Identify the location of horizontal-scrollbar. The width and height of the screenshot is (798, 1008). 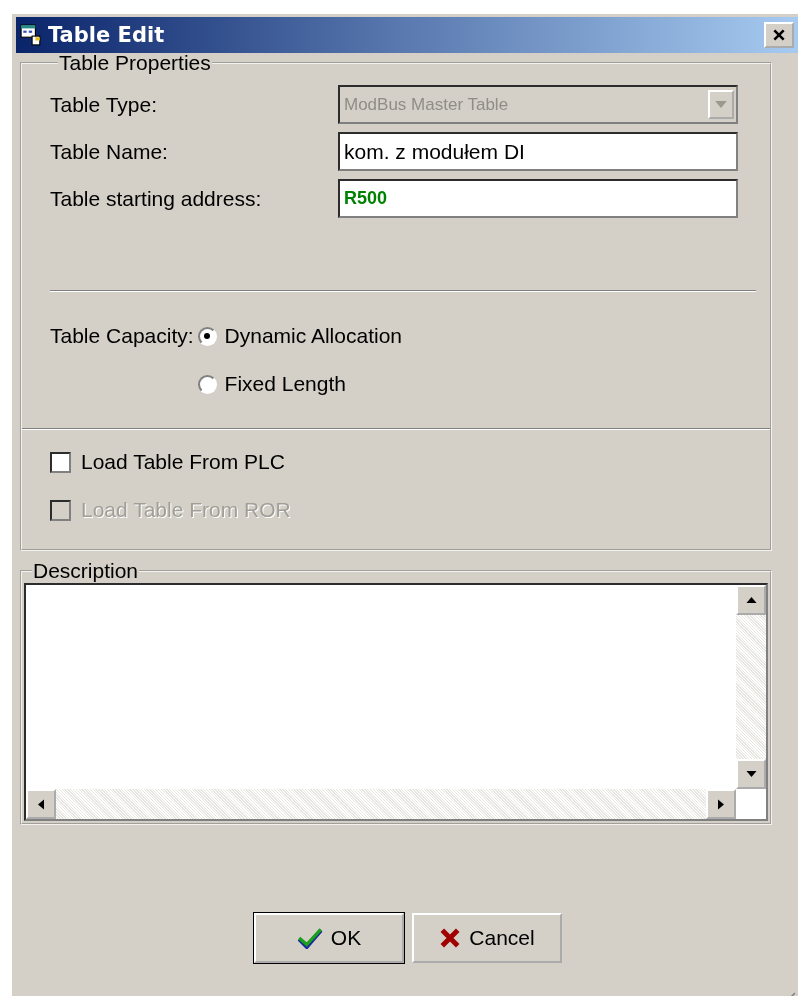
(381, 804).